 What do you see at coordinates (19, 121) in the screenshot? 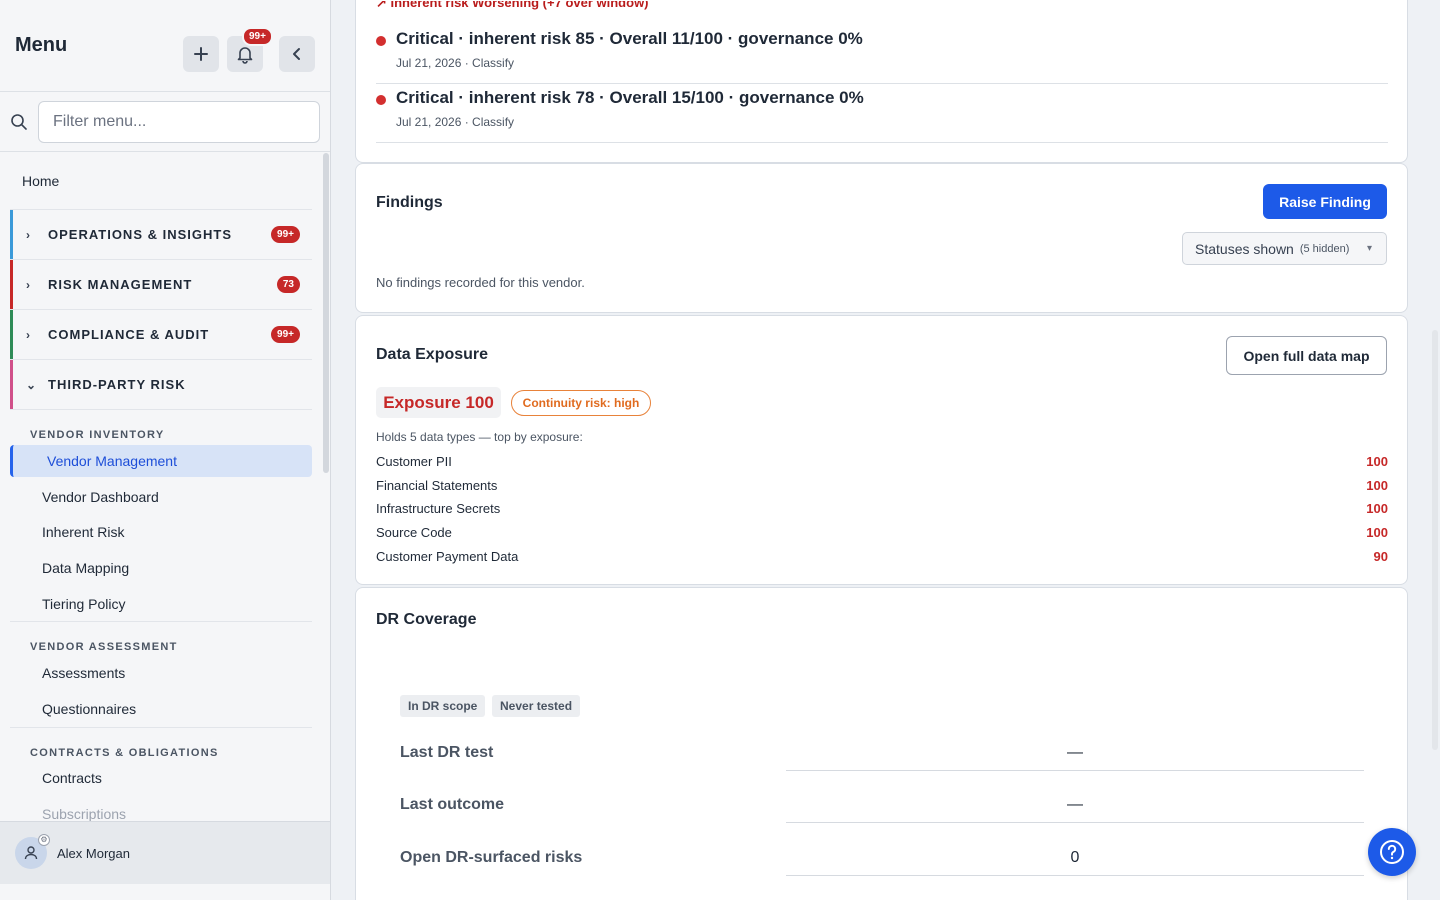
I see `search-icon` at bounding box center [19, 121].